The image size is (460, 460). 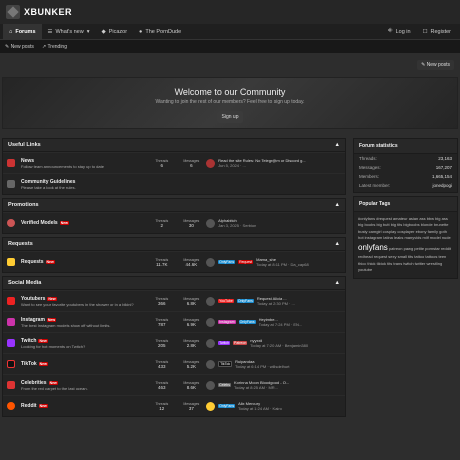 I want to click on logo-icon, so click(x=13, y=12).